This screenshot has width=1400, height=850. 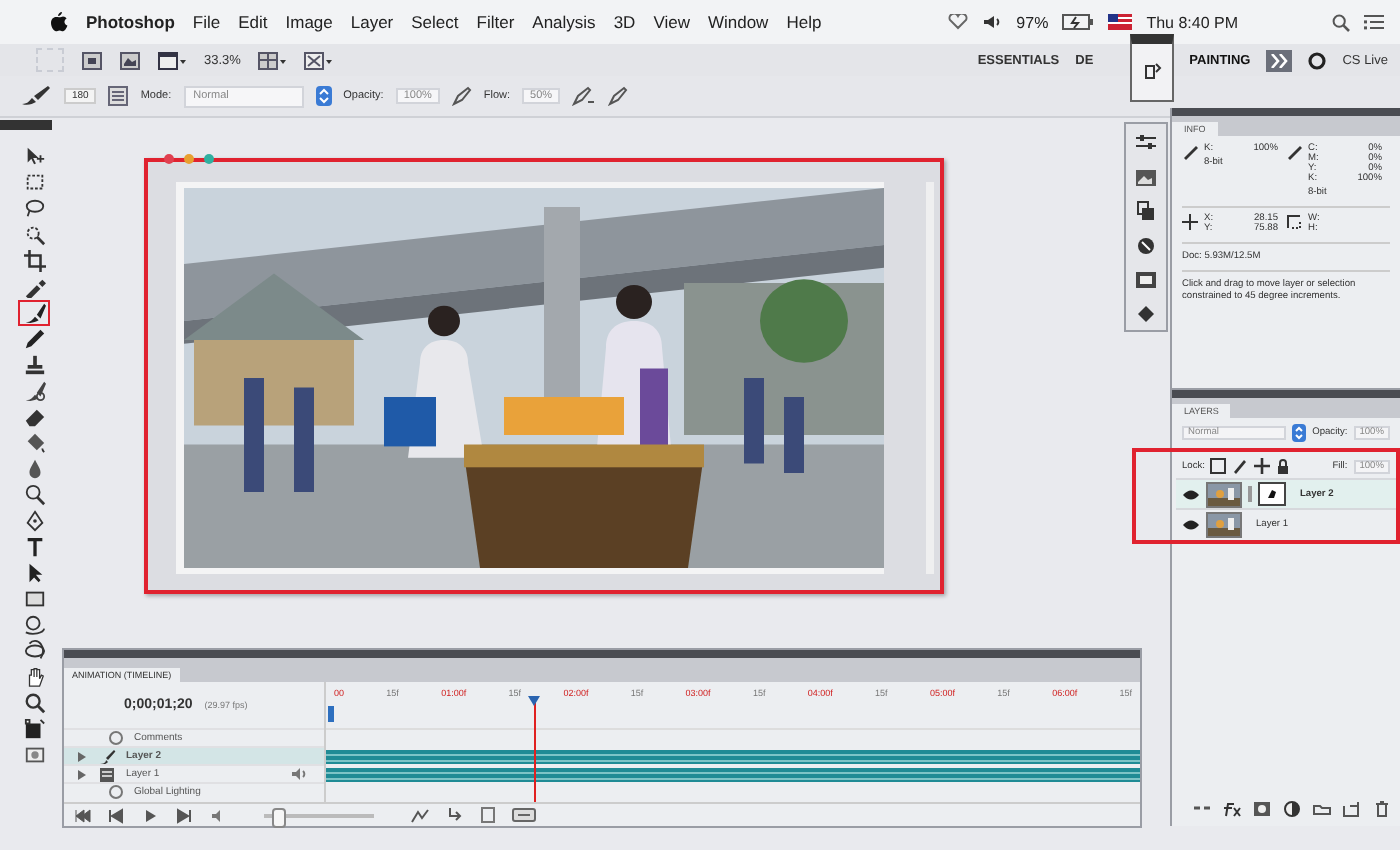 I want to click on list-icon, so click(x=1374, y=22).